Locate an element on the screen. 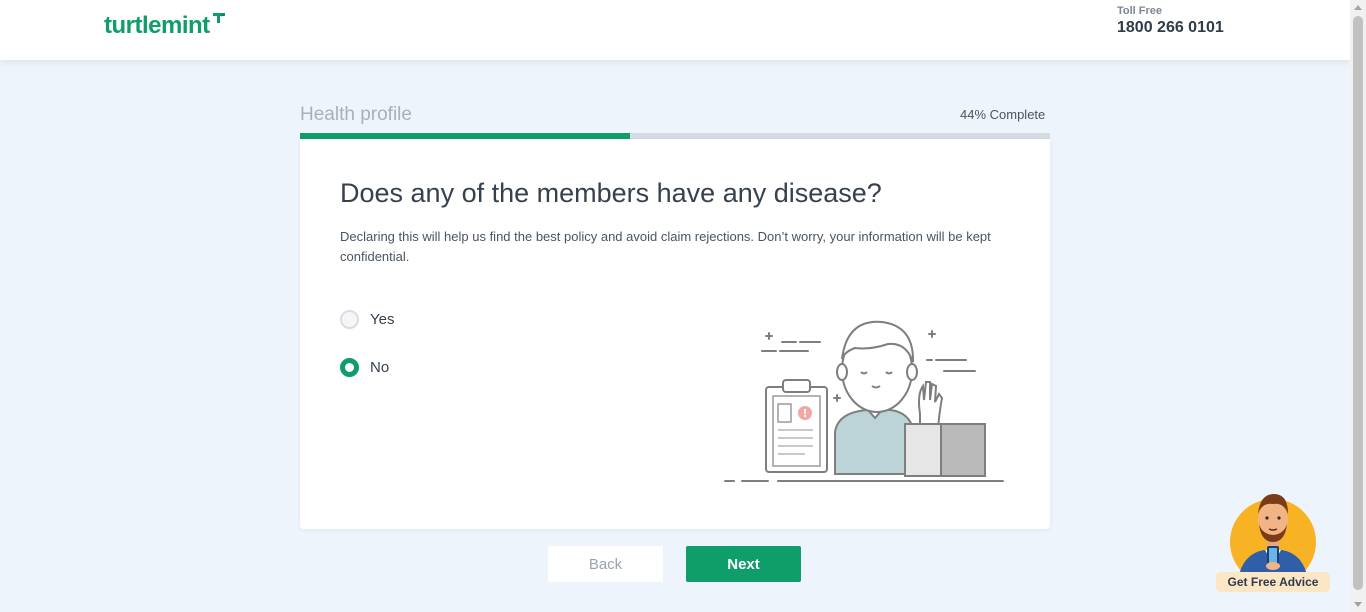  turtlemint-logo: turtlemint is located at coordinates (165, 26).